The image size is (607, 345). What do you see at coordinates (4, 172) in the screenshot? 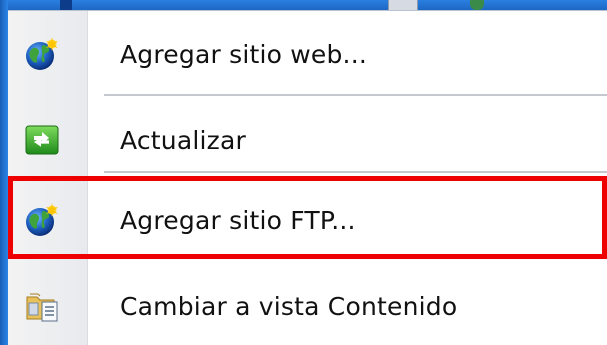
I see `desktop-background-left` at bounding box center [4, 172].